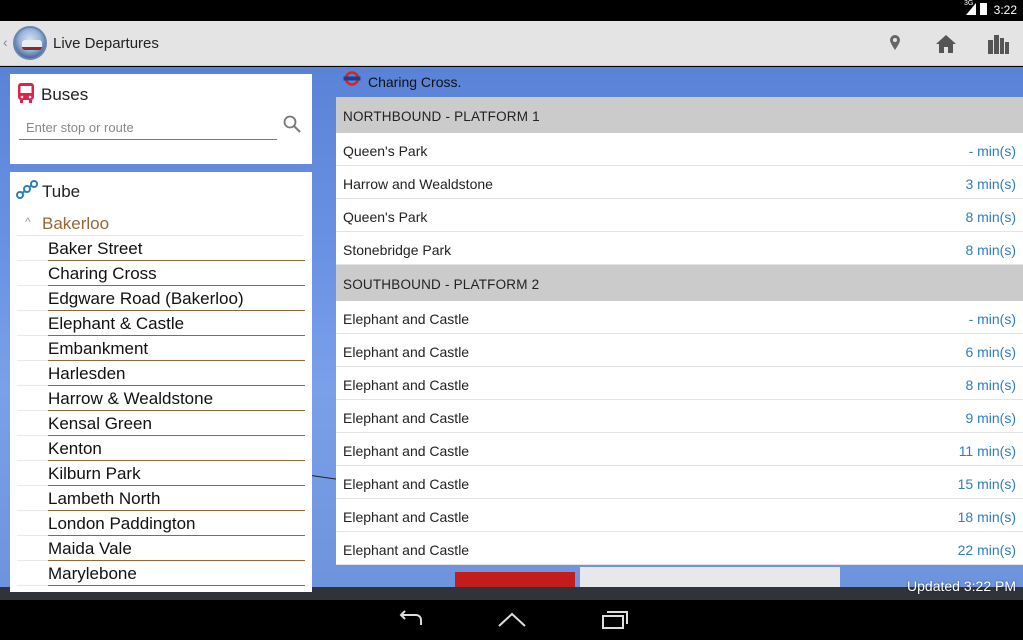 This screenshot has width=1023, height=640. I want to click on status-icons: 3G, so click(975, 7).